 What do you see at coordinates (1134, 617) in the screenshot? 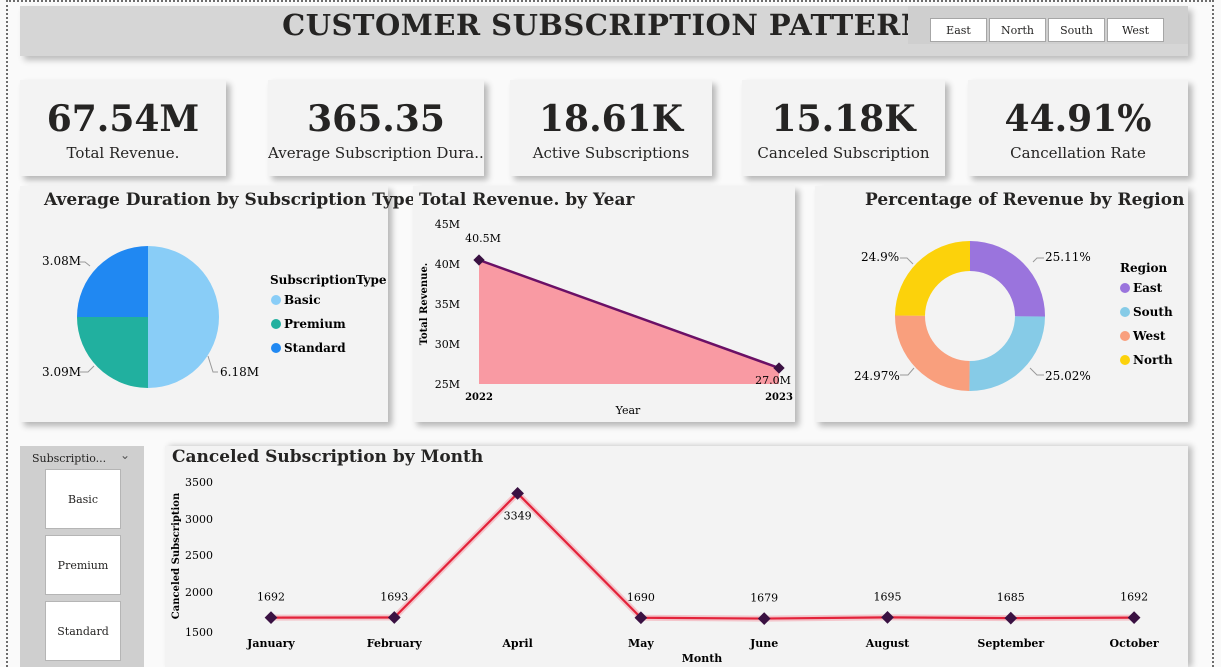
I see `line-point-october` at bounding box center [1134, 617].